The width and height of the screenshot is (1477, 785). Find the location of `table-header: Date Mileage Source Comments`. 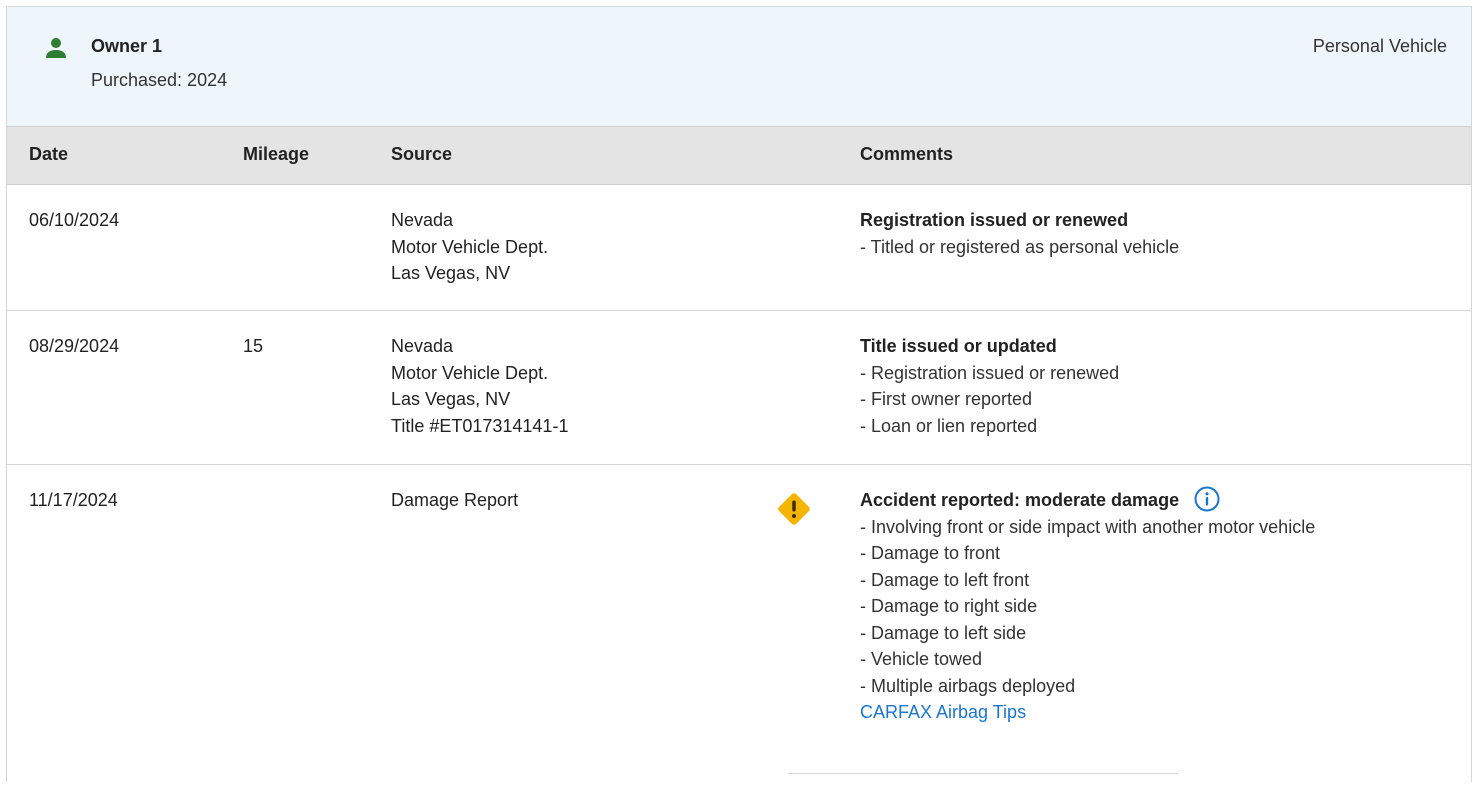

table-header: Date Mileage Source Comments is located at coordinates (739, 156).